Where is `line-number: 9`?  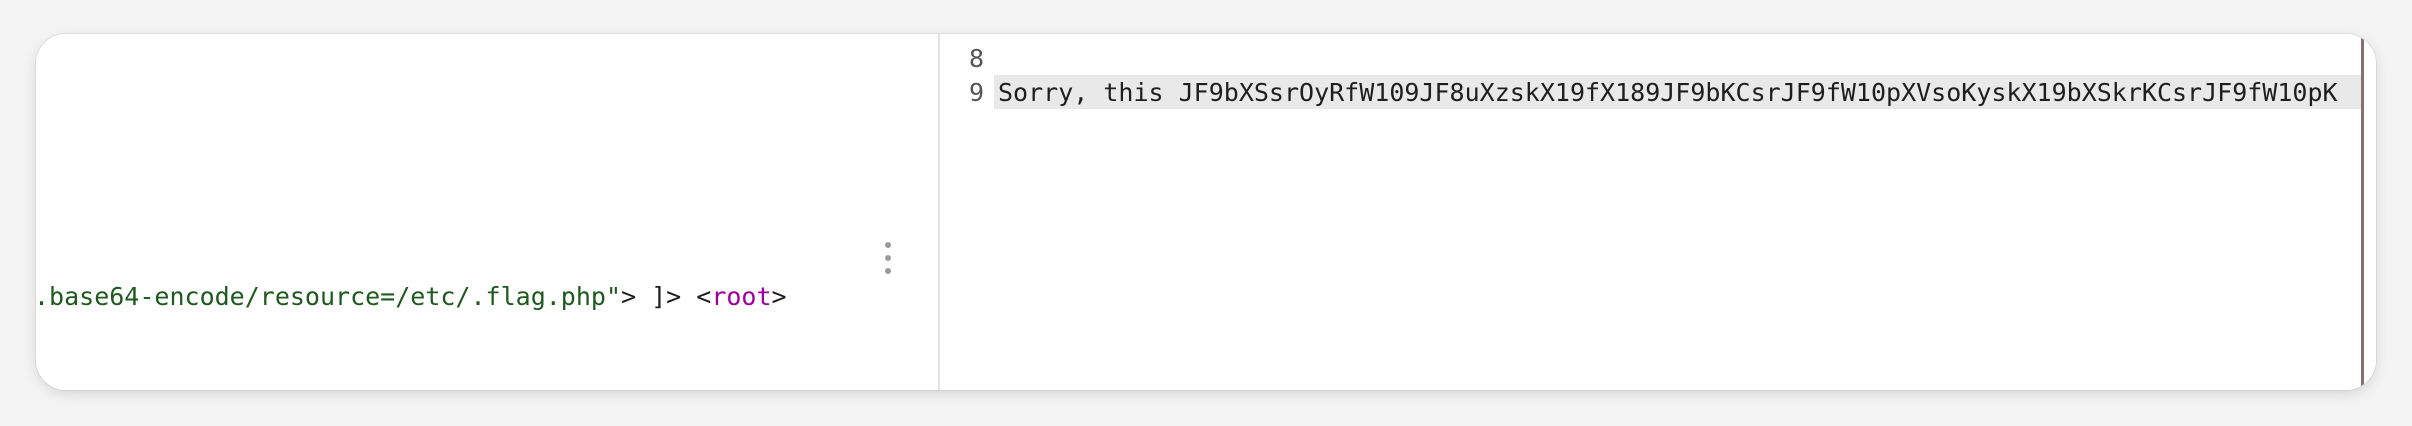
line-number: 9 is located at coordinates (976, 92).